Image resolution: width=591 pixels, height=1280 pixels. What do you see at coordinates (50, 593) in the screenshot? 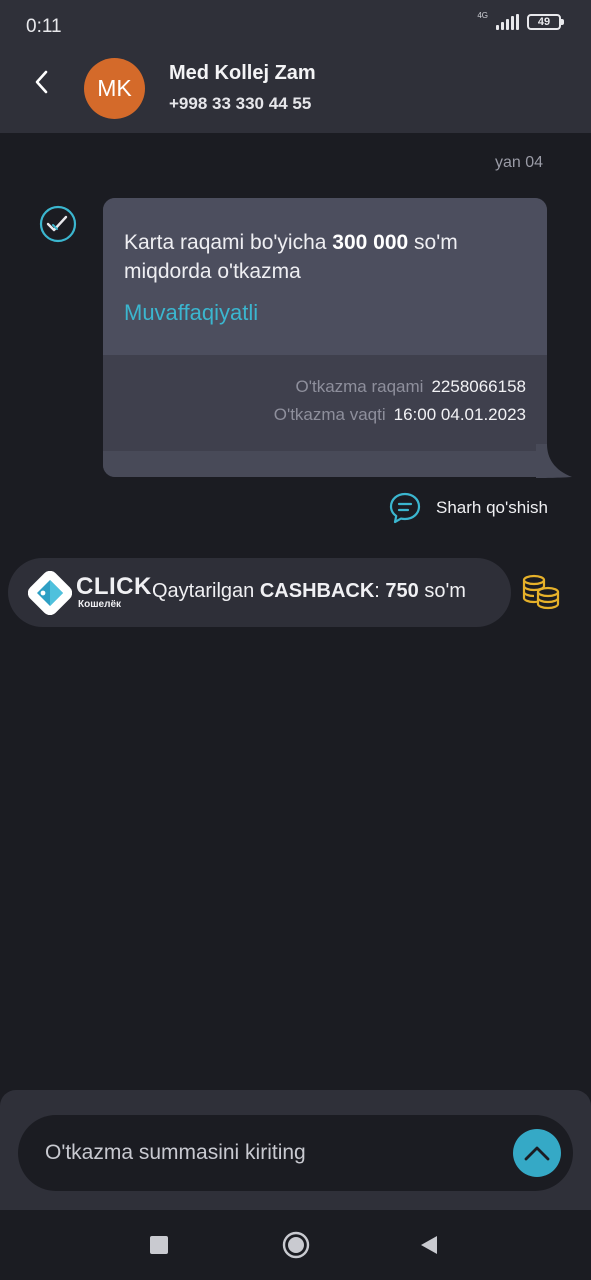
I see `click-logo-icon` at bounding box center [50, 593].